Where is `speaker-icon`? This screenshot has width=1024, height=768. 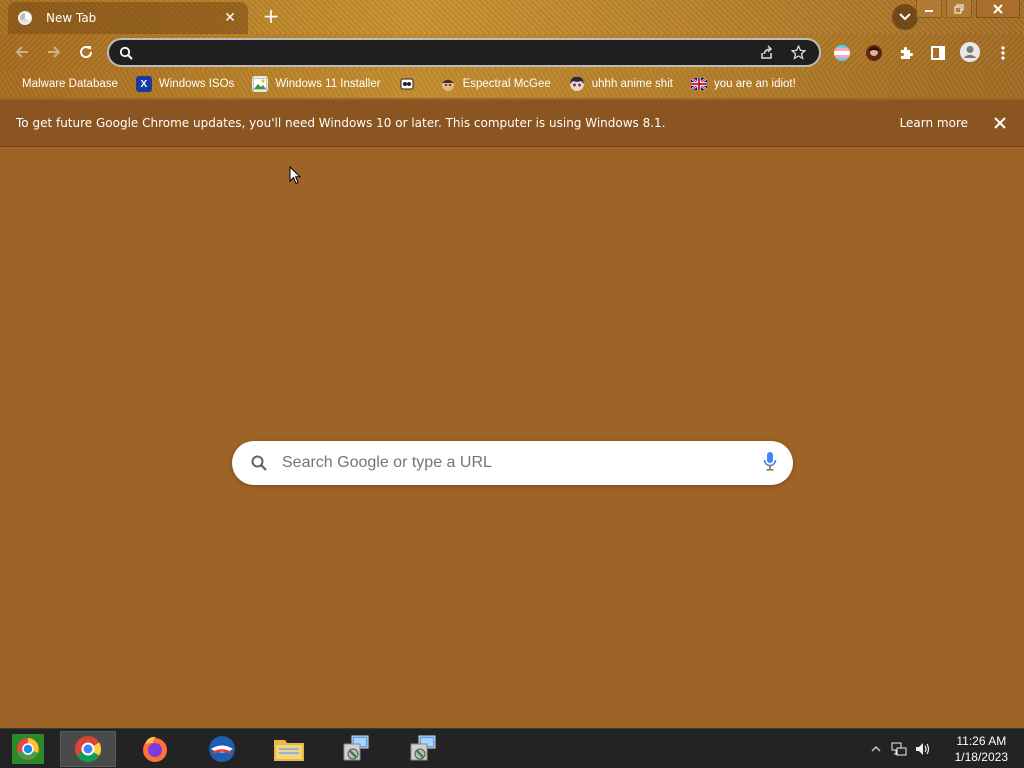 speaker-icon is located at coordinates (923, 749).